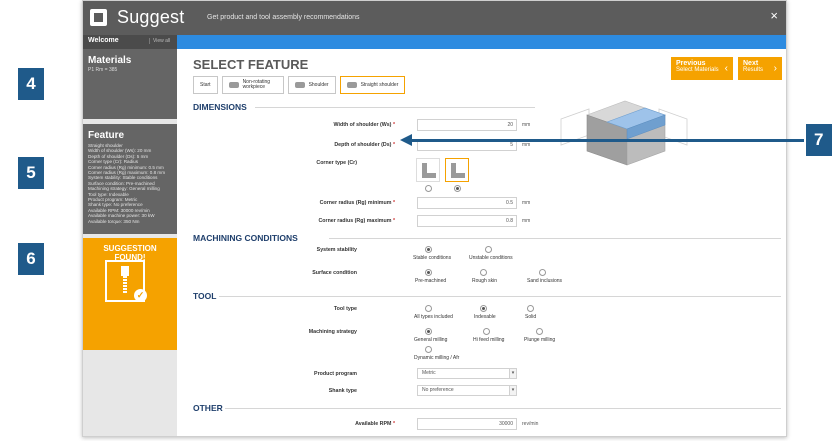  I want to click on breadcrumb-start: Start, so click(205, 85).